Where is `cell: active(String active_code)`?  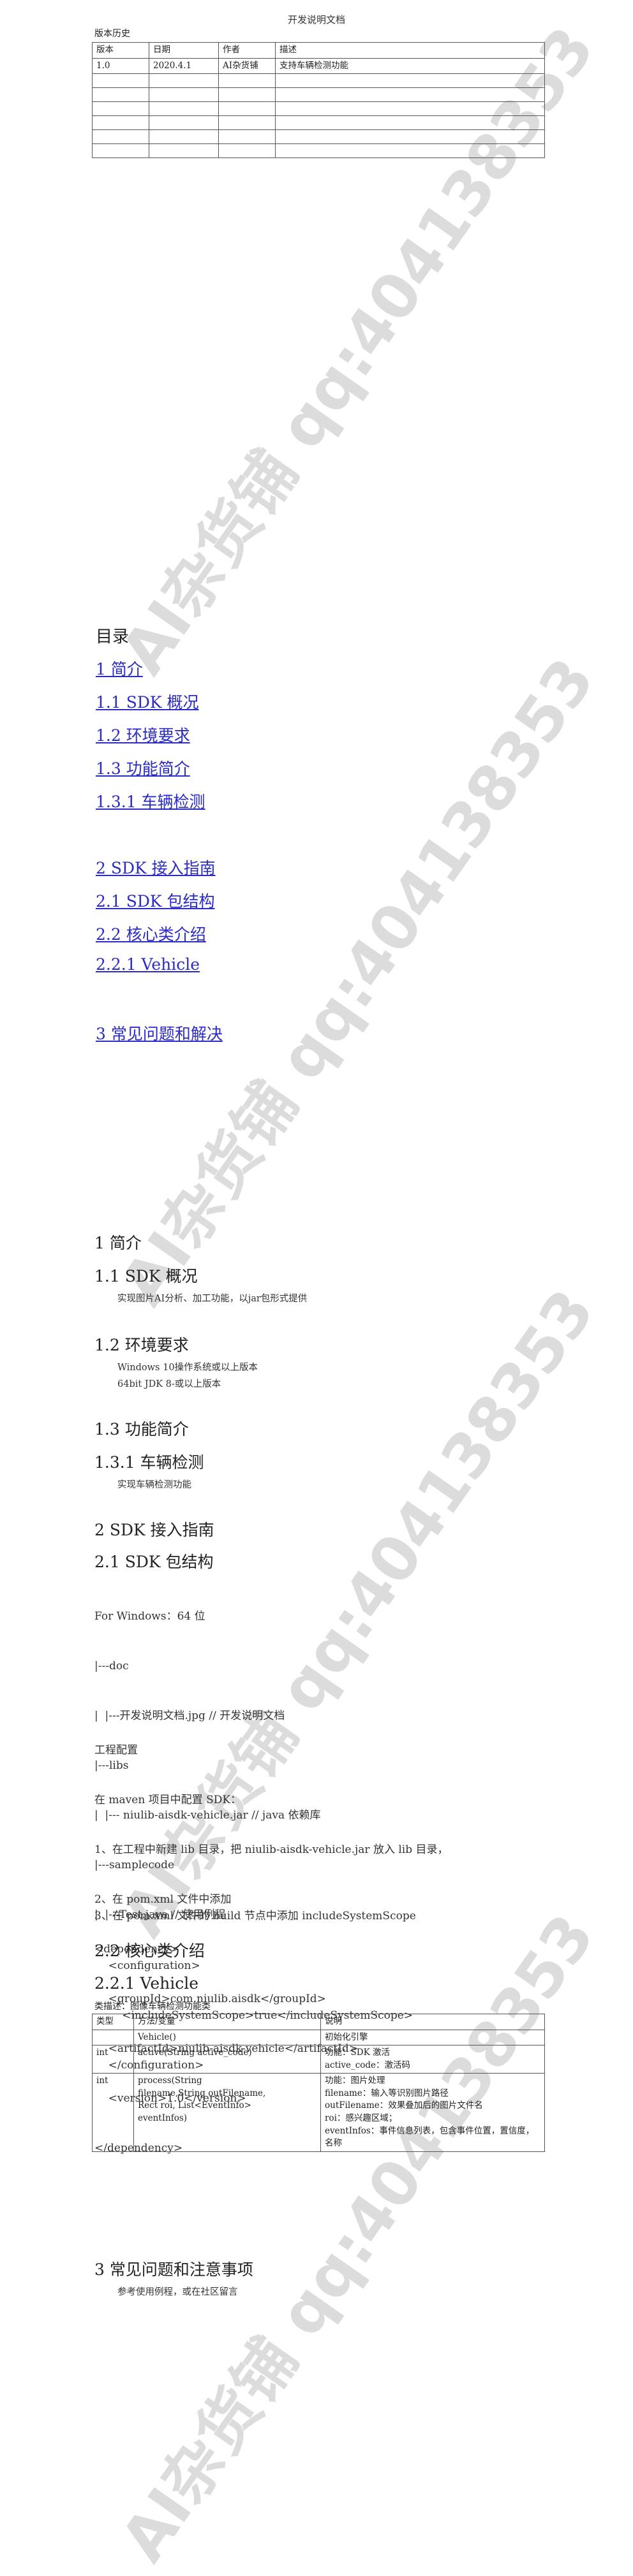
cell: active(String active_code) is located at coordinates (227, 2059).